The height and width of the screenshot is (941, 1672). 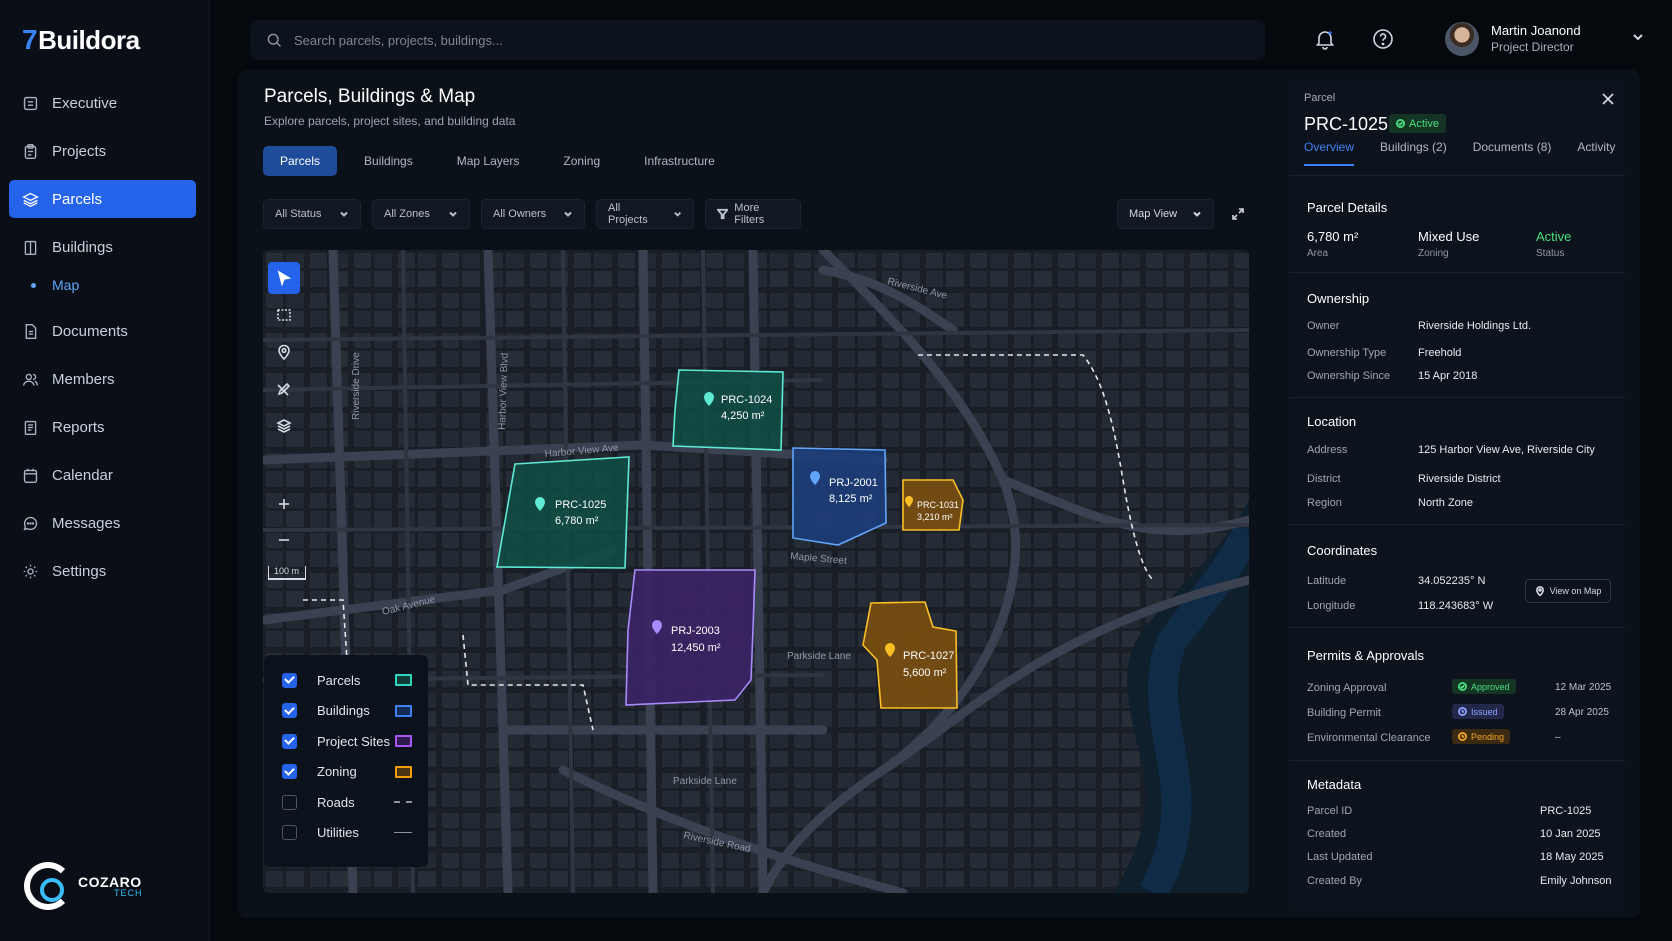 I want to click on sidebar-item-projects: Projects, so click(x=102, y=151).